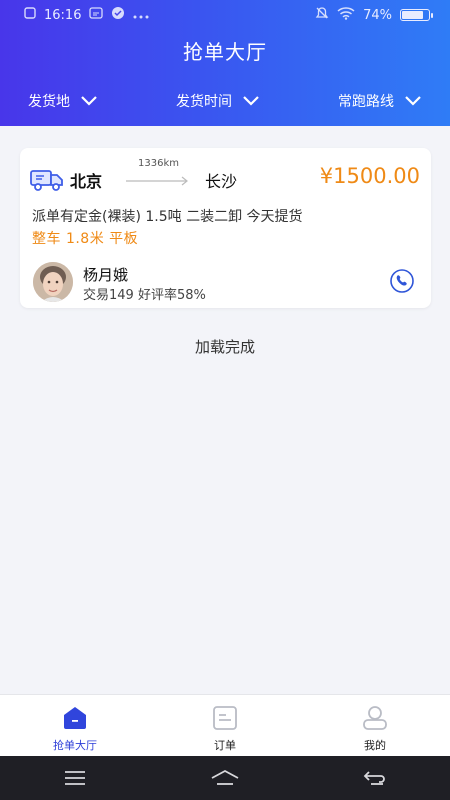 This screenshot has height=800, width=450. Describe the element at coordinates (118, 15) in the screenshot. I see `app-notification-icon` at that location.